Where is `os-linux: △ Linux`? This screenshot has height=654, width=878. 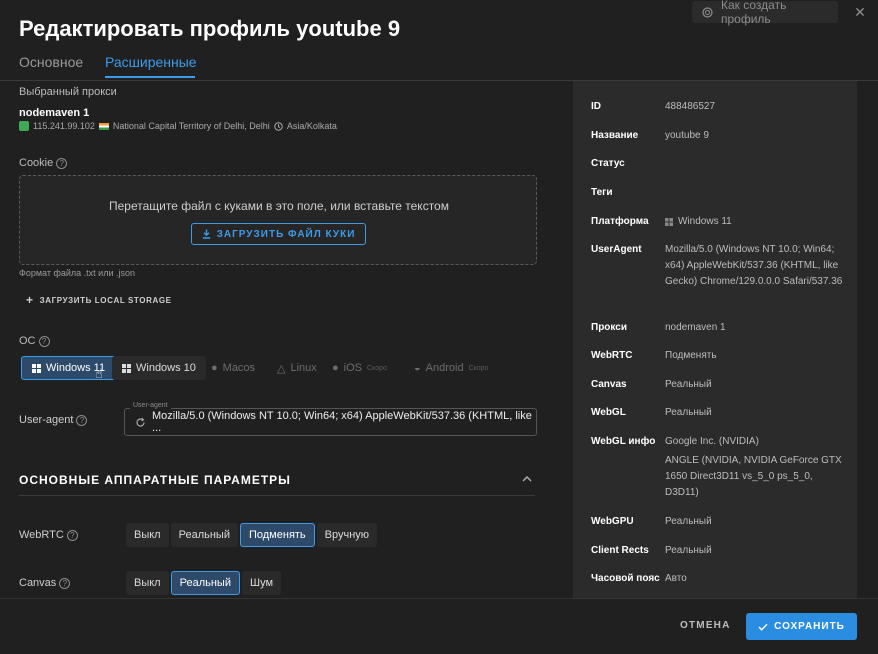
os-linux: △ Linux is located at coordinates (297, 368).